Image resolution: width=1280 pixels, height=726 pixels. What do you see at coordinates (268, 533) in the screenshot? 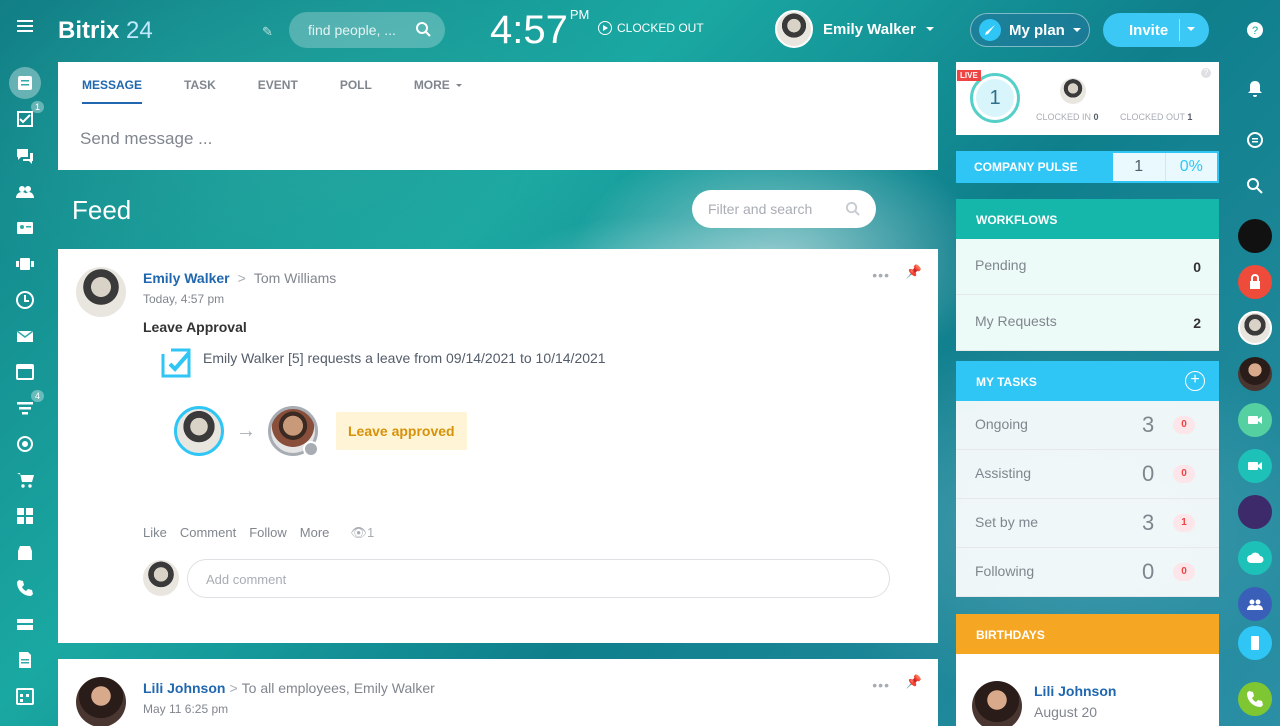
I see `follow-button: Follow` at bounding box center [268, 533].